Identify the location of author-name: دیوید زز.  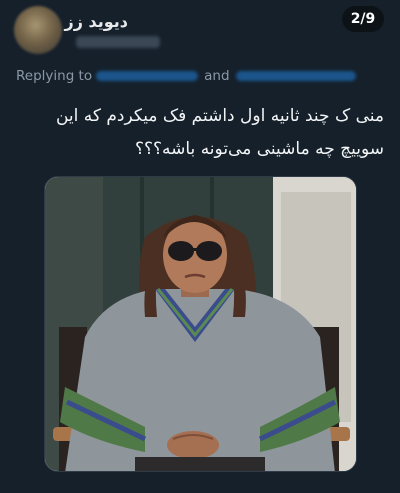
(97, 21).